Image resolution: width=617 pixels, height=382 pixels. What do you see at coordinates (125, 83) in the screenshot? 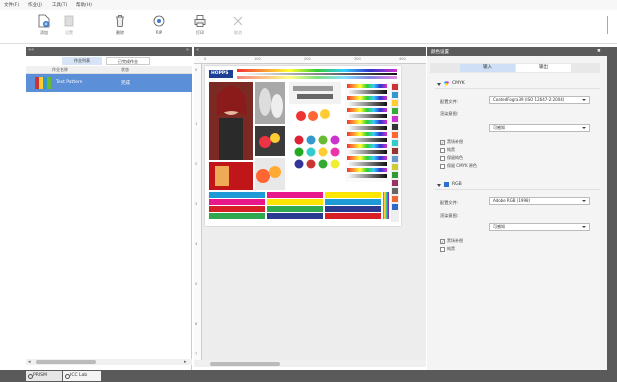
I see `job-status: 完成` at bounding box center [125, 83].